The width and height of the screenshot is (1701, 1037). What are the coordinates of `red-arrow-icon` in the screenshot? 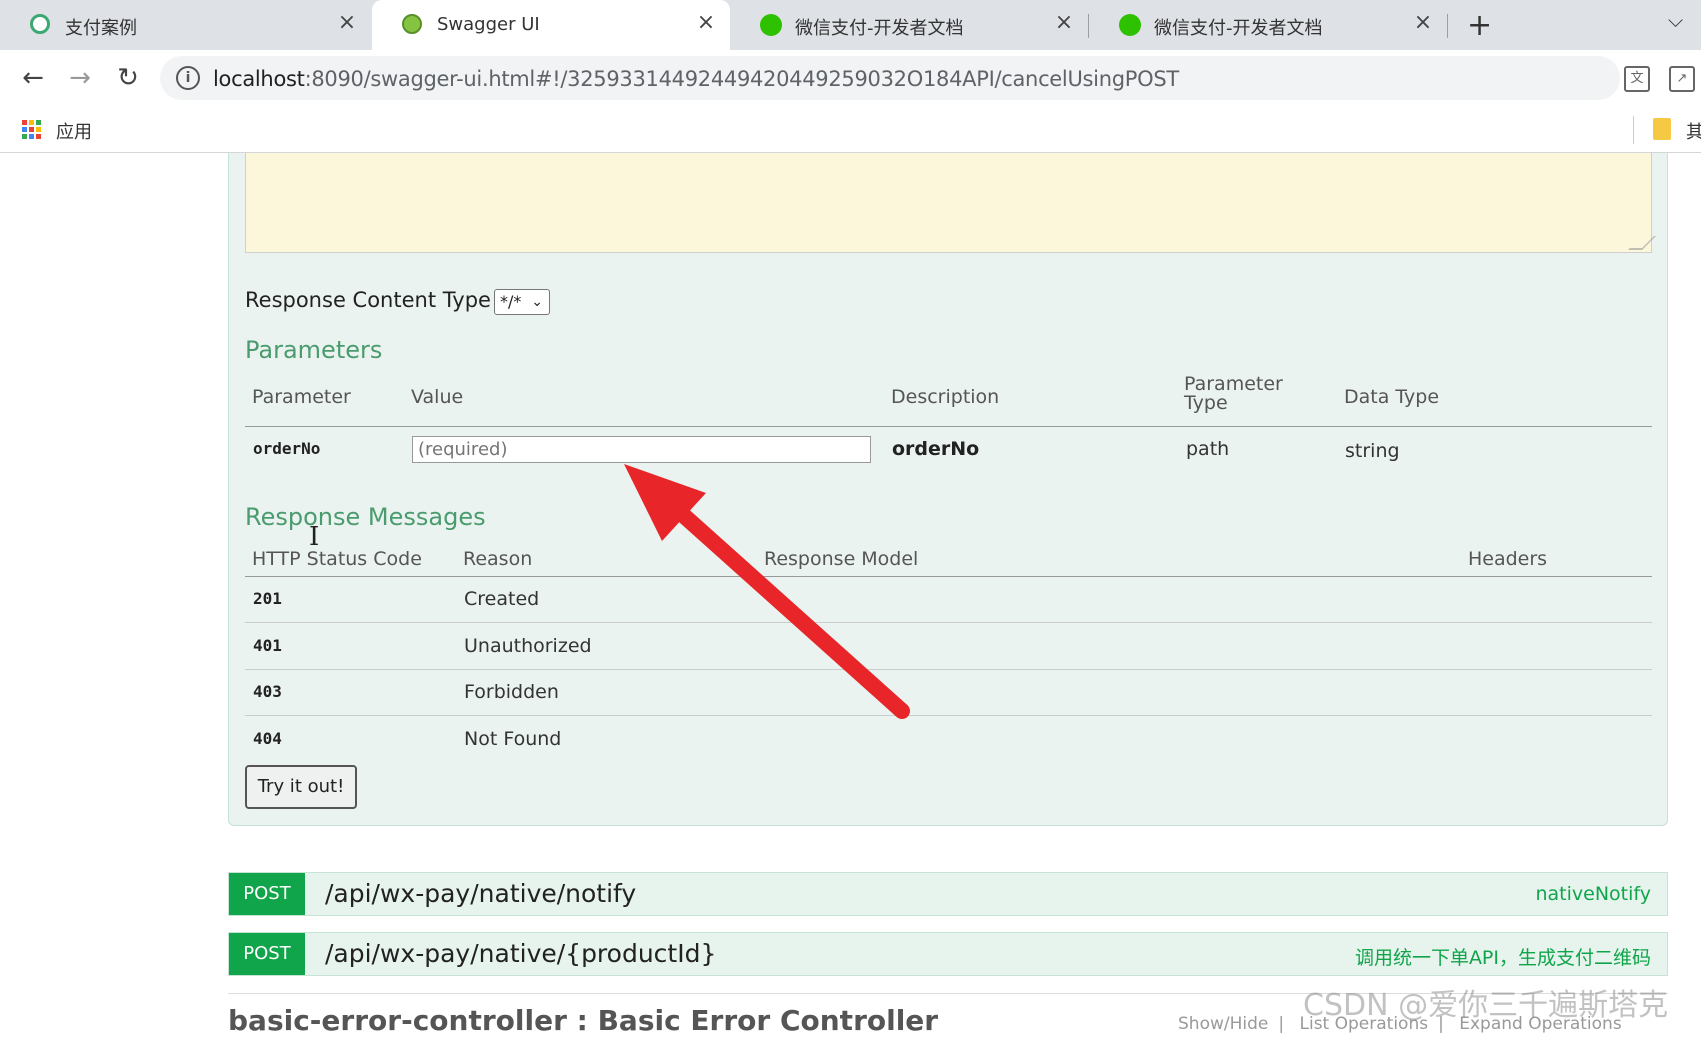 It's located at (767, 591).